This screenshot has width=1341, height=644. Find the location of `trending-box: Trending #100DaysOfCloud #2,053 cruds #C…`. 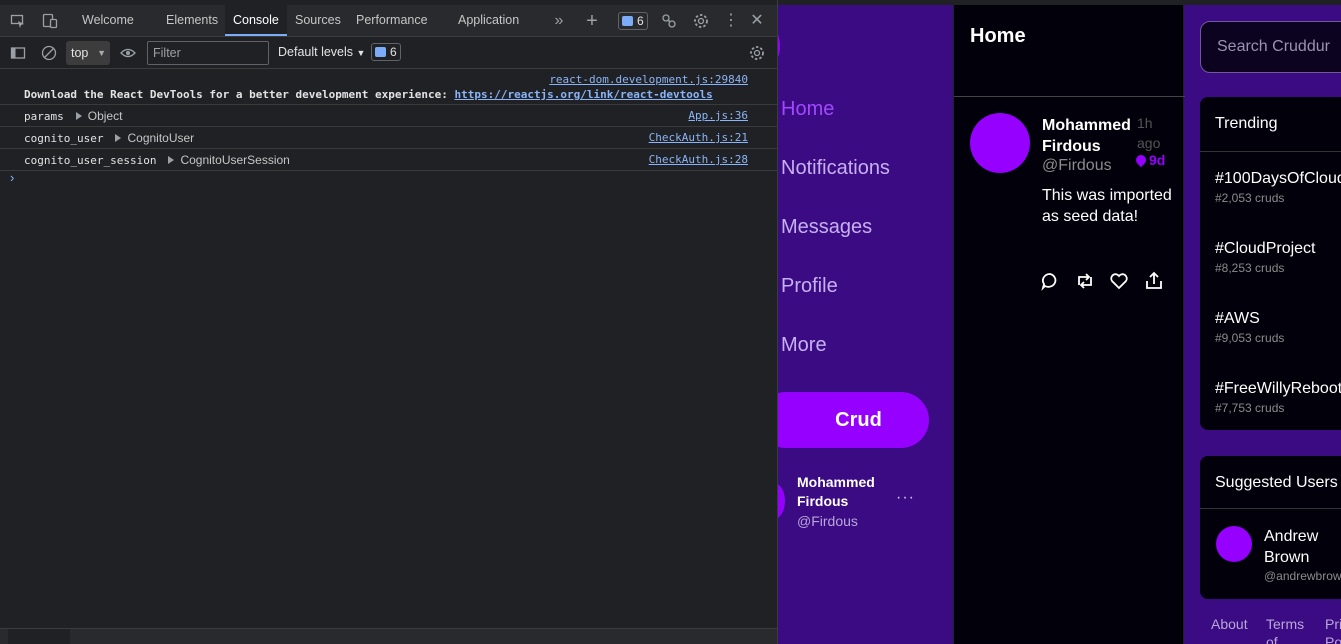

trending-box: Trending #100DaysOfCloud #2,053 cruds #C… is located at coordinates (1270, 263).